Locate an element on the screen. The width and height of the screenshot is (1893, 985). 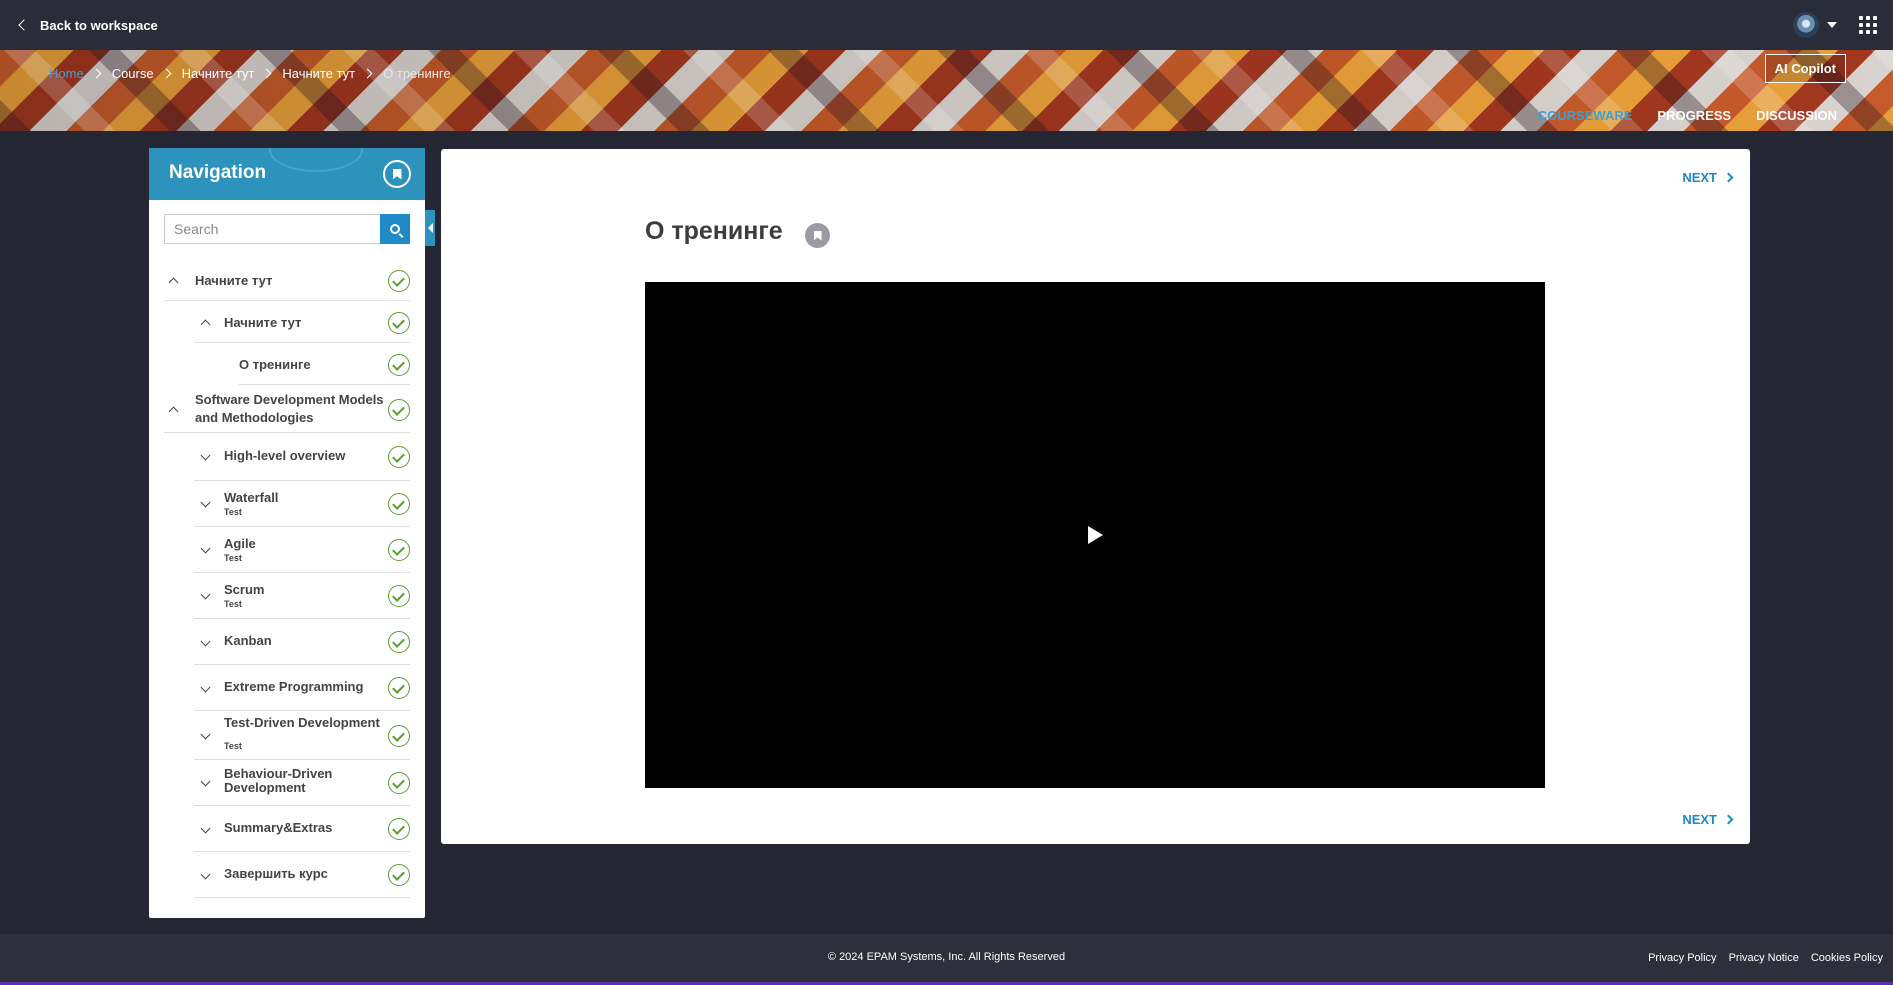
page-title: О тренинге is located at coordinates (714, 231).